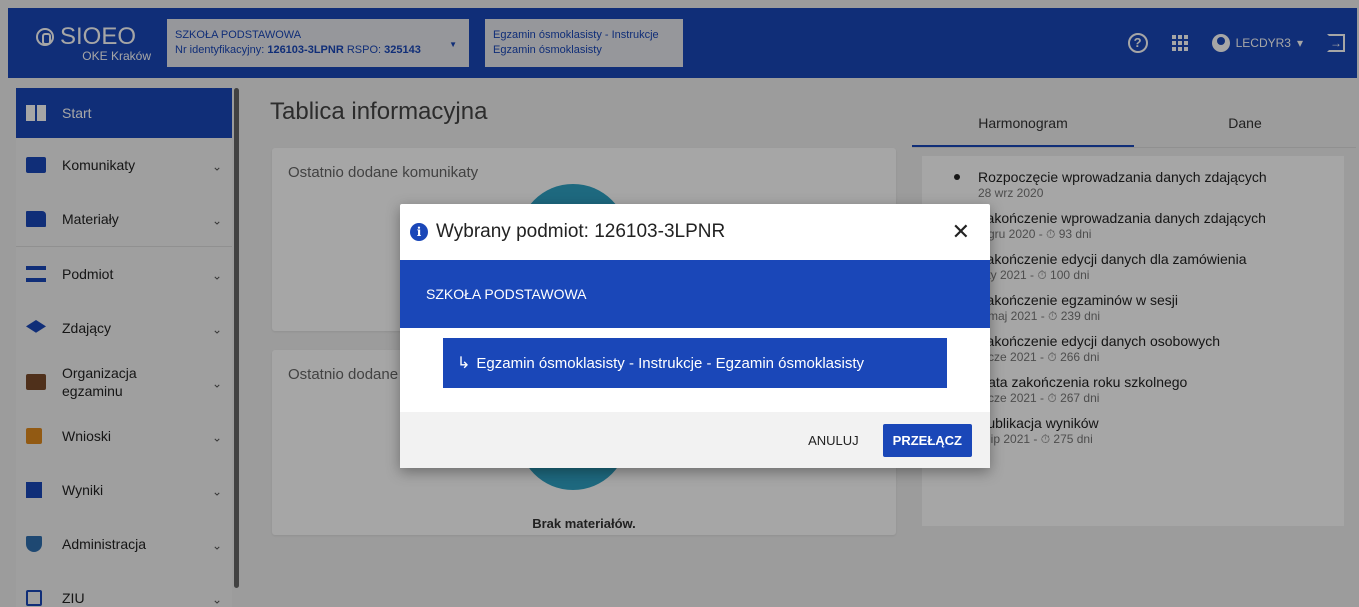 The height and width of the screenshot is (607, 1359). What do you see at coordinates (961, 232) in the screenshot?
I see `close-icon: ✕` at bounding box center [961, 232].